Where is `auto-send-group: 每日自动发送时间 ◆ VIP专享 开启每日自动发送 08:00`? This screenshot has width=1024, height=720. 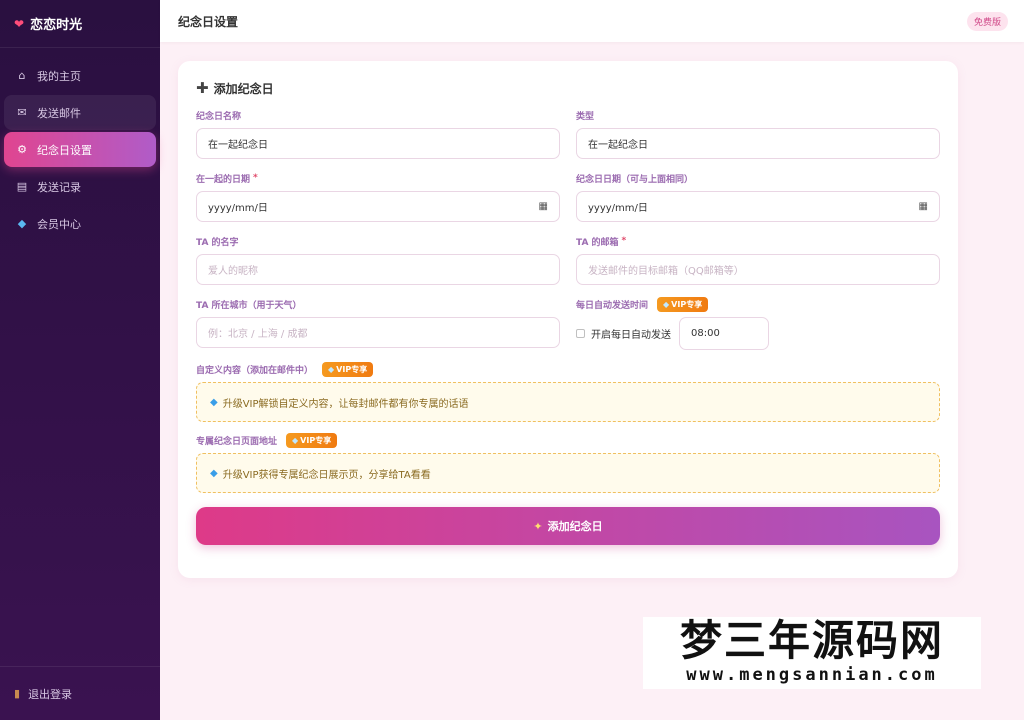
auto-send-group: 每日自动发送时间 ◆ VIP专享 开启每日自动发送 08:00 is located at coordinates (758, 323).